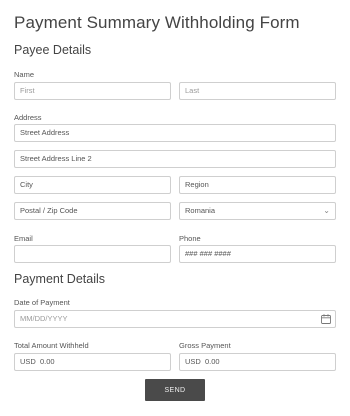 Image resolution: width=350 pixels, height=416 pixels. I want to click on name-label: Name, so click(24, 74).